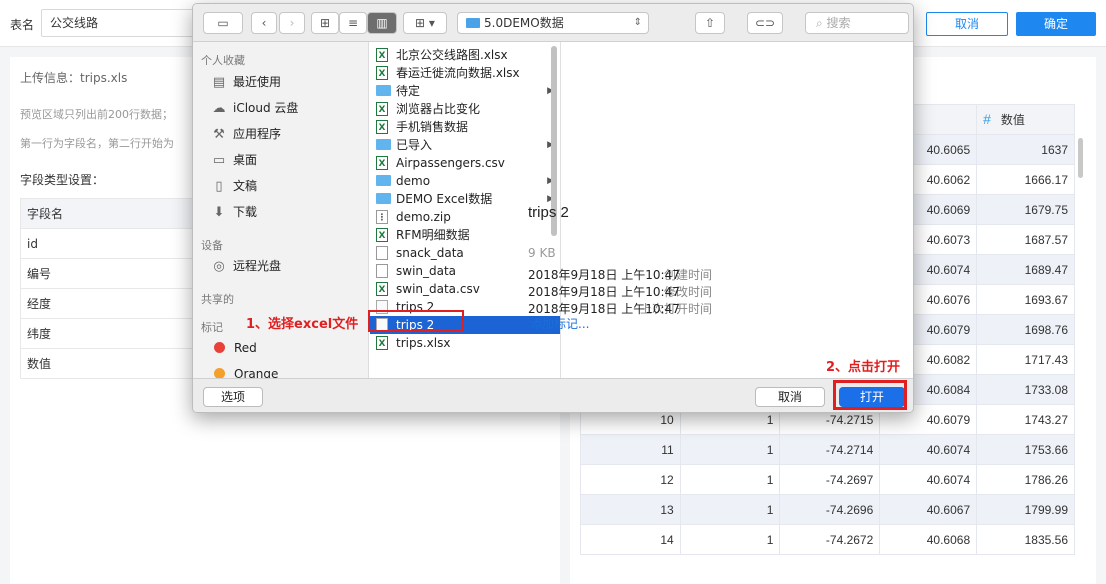 This screenshot has height=584, width=1106. Describe the element at coordinates (292, 23) in the screenshot. I see `forward-icon: ›` at that location.